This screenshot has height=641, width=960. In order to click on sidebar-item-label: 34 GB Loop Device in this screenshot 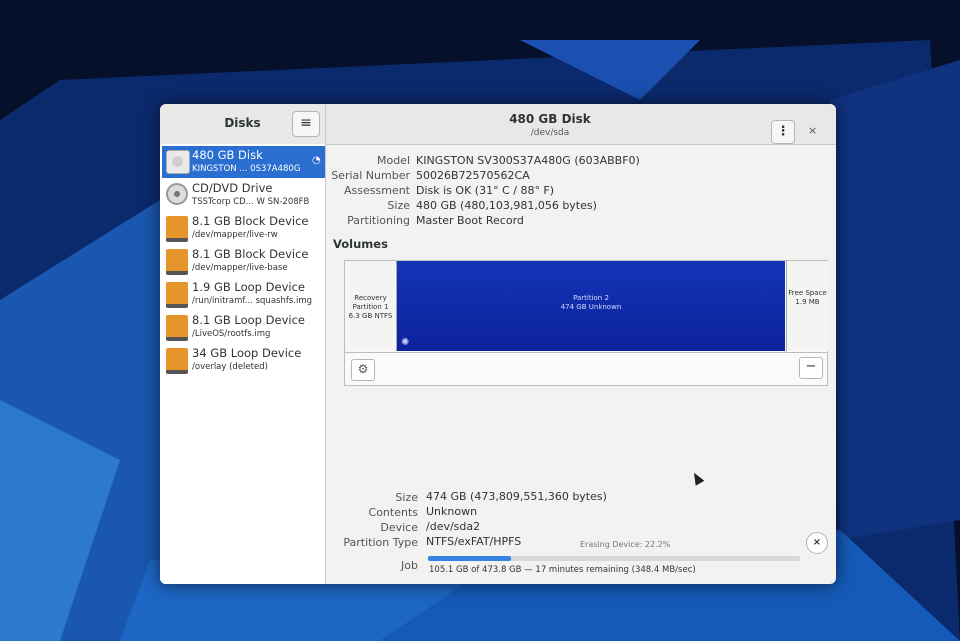, I will do `click(247, 353)`.